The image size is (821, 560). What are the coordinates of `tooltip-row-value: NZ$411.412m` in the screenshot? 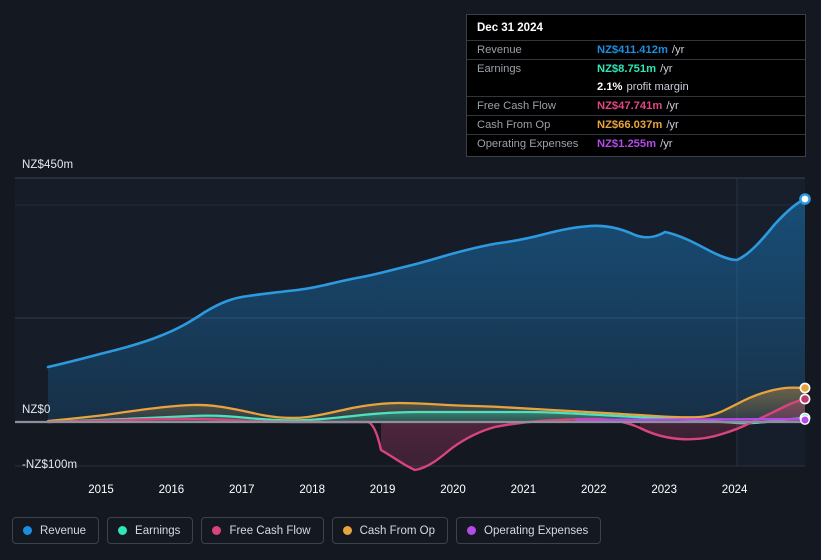 It's located at (632, 50).